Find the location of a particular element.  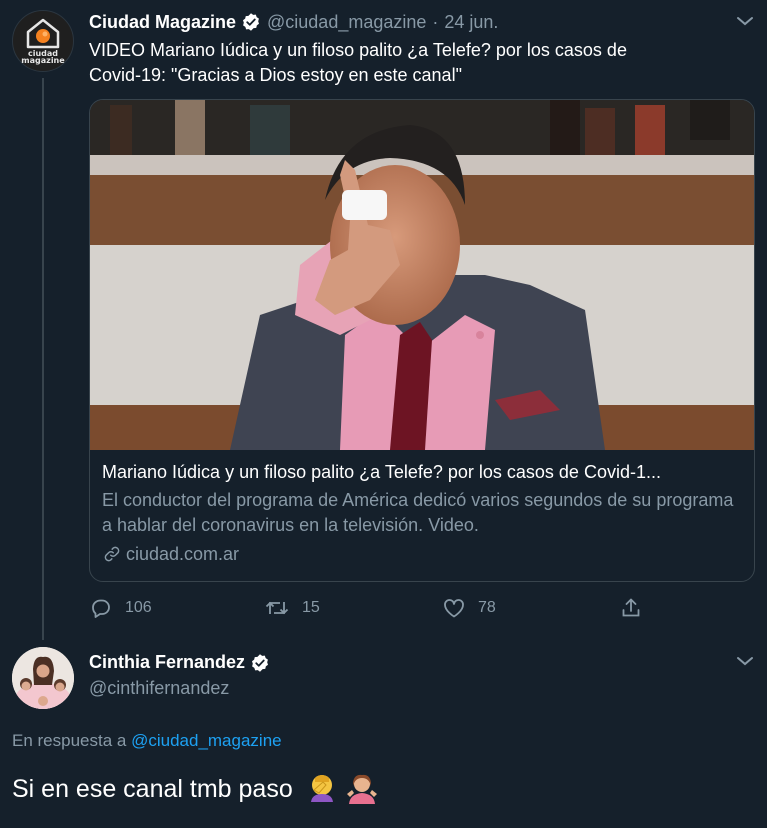

profile-photo is located at coordinates (43, 678).